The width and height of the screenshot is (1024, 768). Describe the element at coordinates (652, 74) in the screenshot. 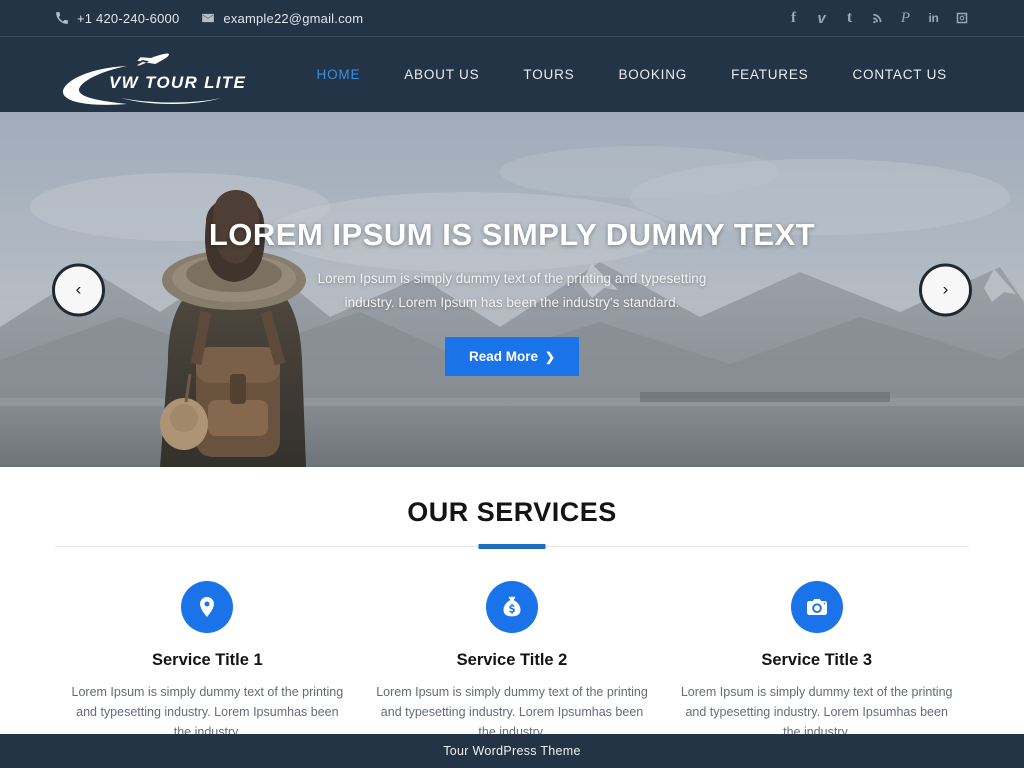

I see `nav-item-booking: BOOKING` at that location.